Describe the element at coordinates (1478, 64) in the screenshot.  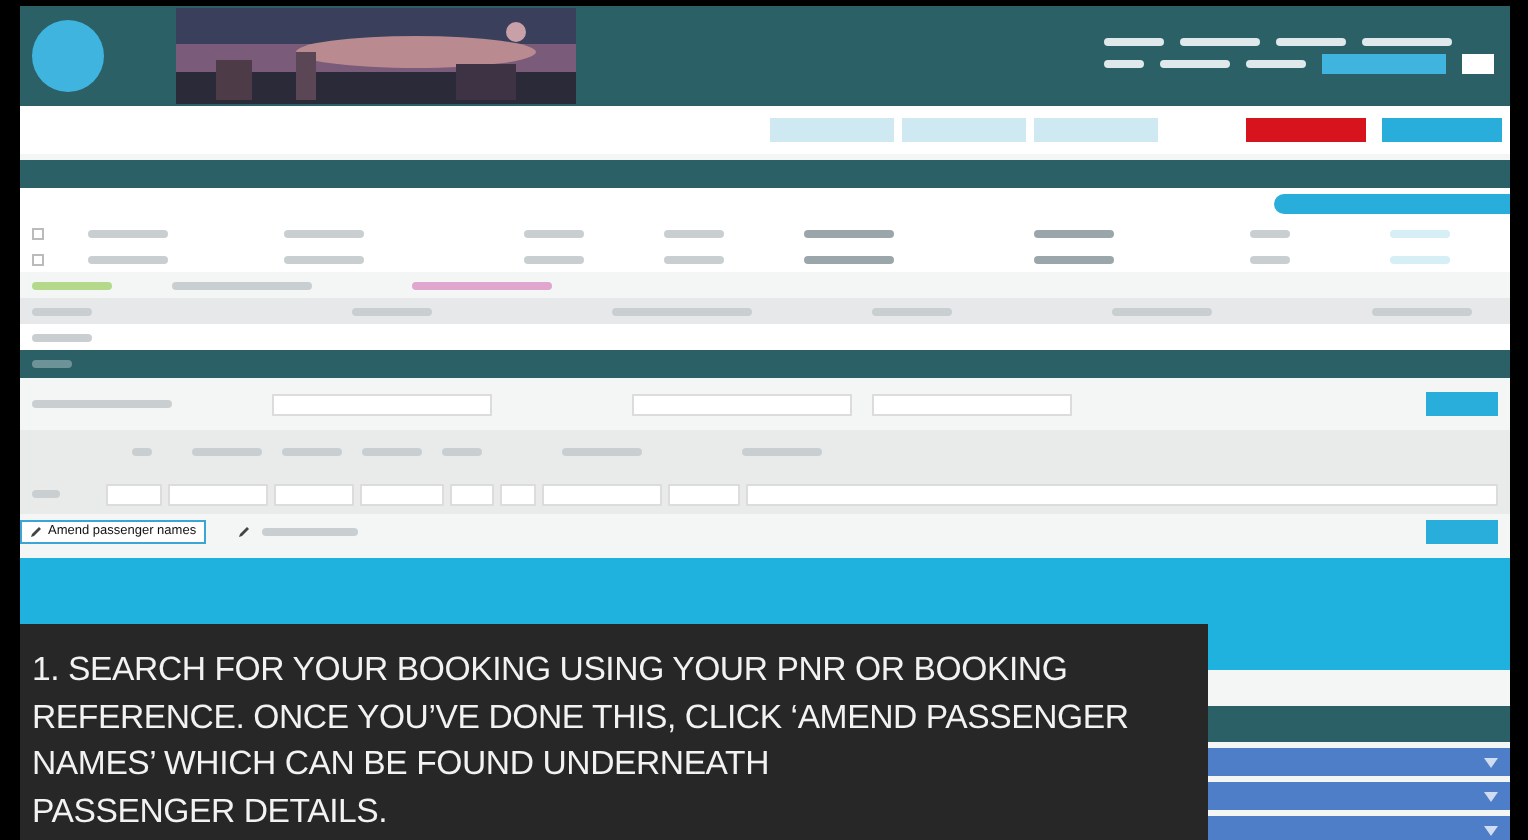
I see `logout-button` at that location.